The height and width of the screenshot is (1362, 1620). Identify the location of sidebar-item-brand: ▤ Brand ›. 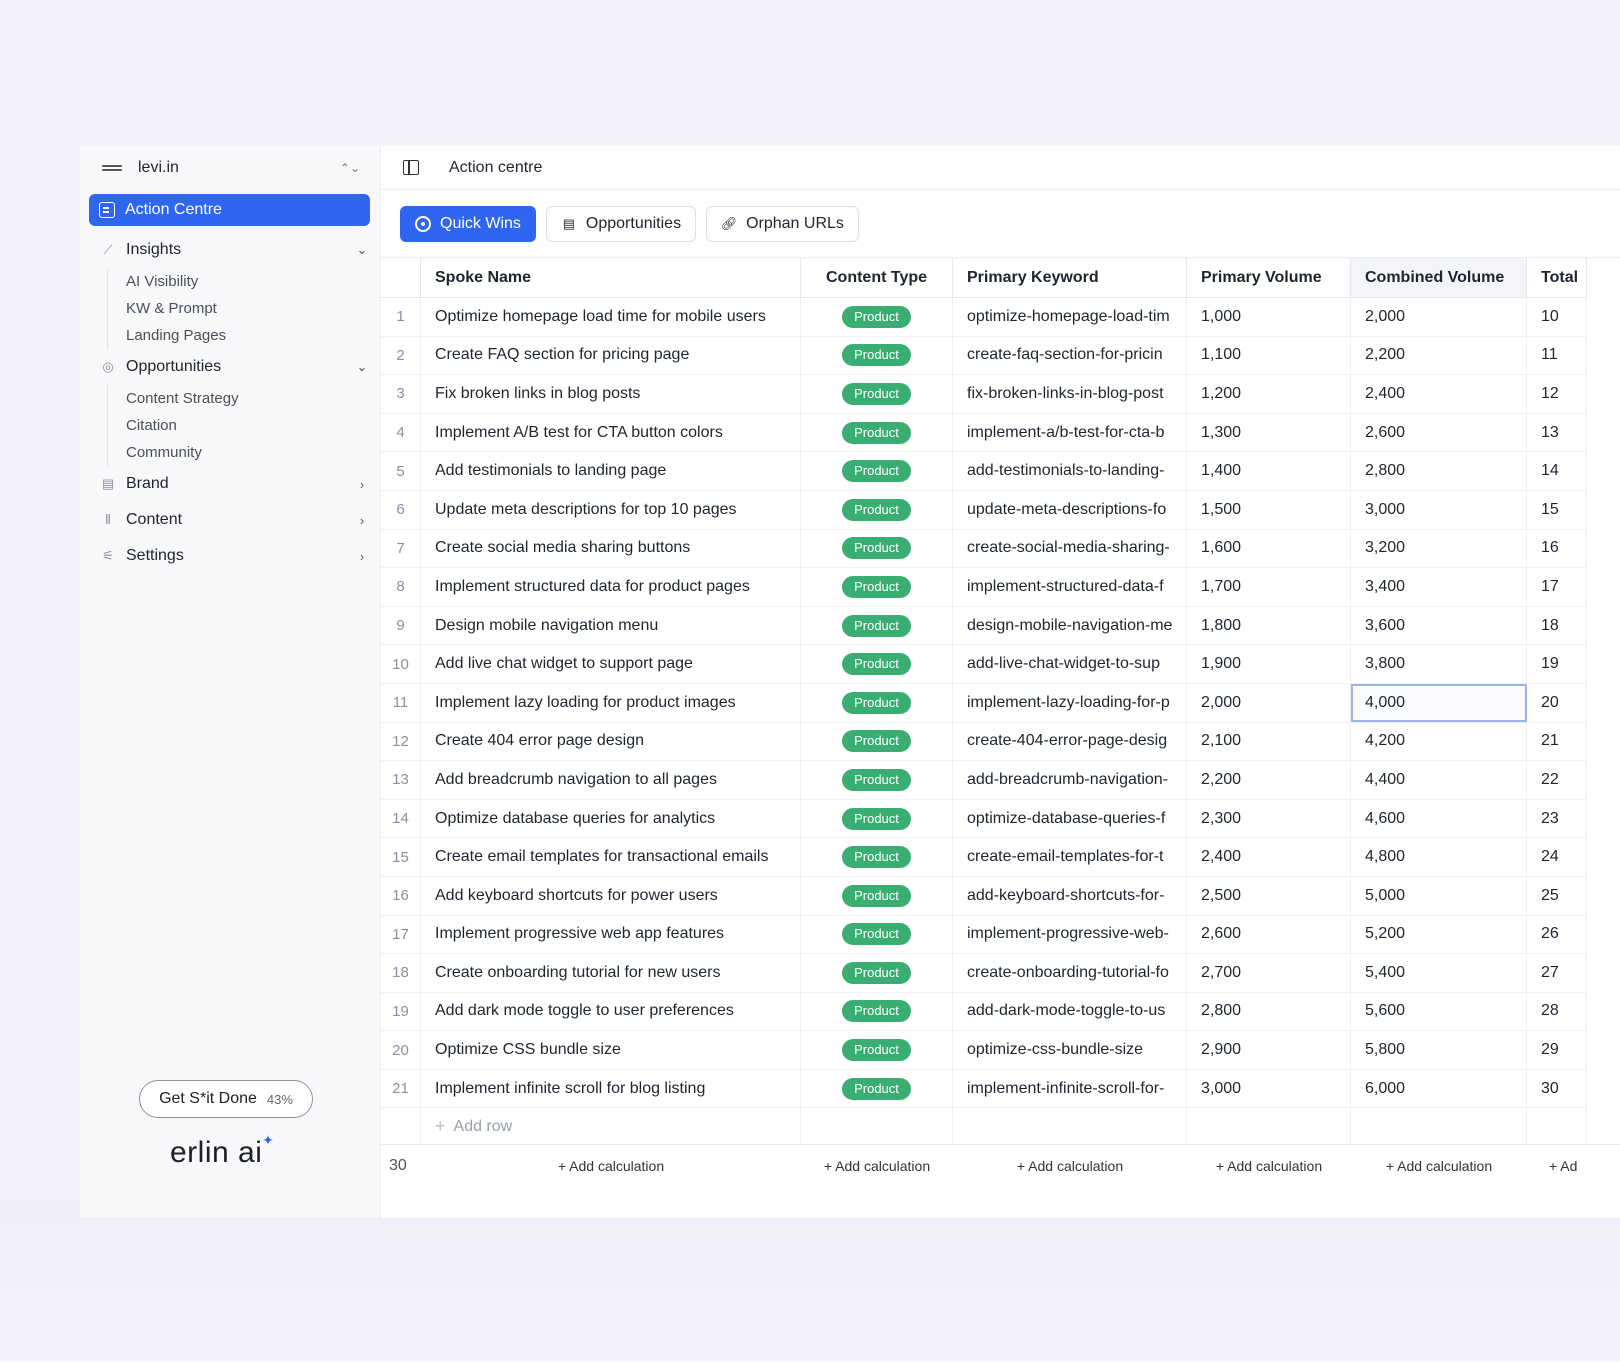
(235, 484).